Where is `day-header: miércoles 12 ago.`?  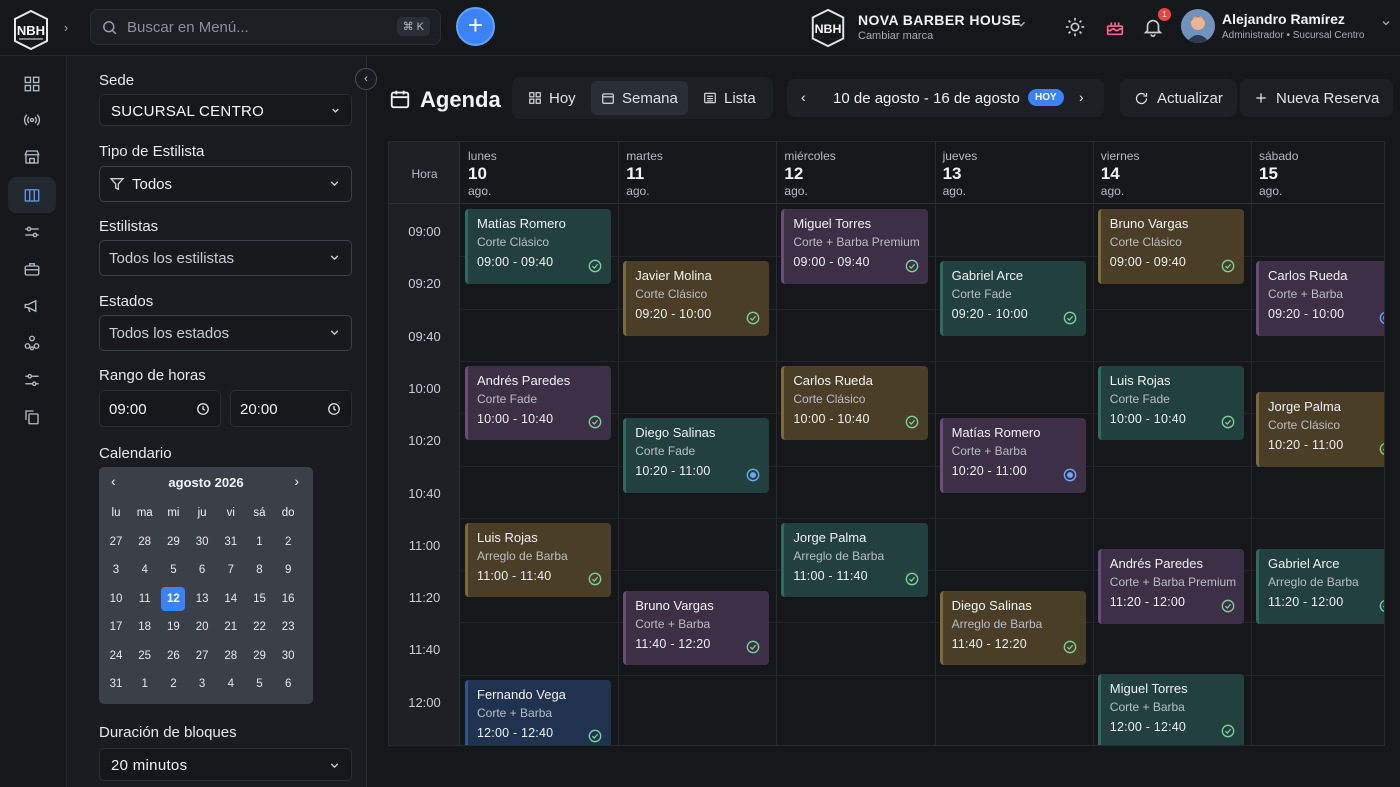 day-header: miércoles 12 ago. is located at coordinates (855, 173).